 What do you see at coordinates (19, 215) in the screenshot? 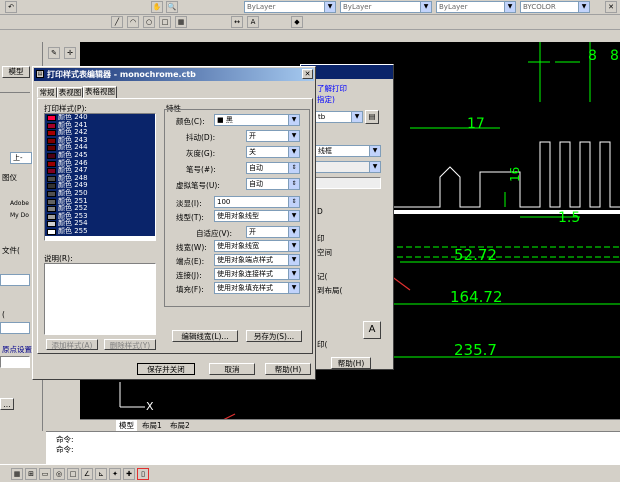
I see `left-label-3: My Do` at bounding box center [19, 215].